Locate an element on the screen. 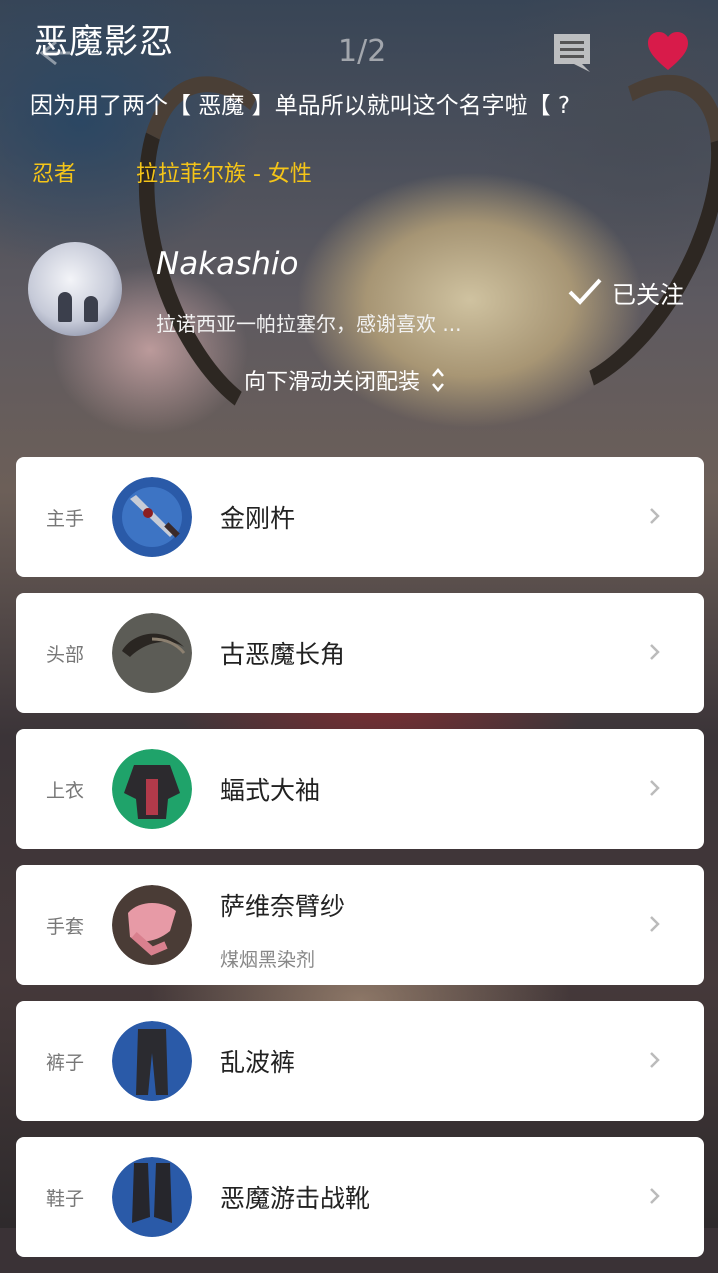 This screenshot has height=1273, width=718. avatar is located at coordinates (75, 289).